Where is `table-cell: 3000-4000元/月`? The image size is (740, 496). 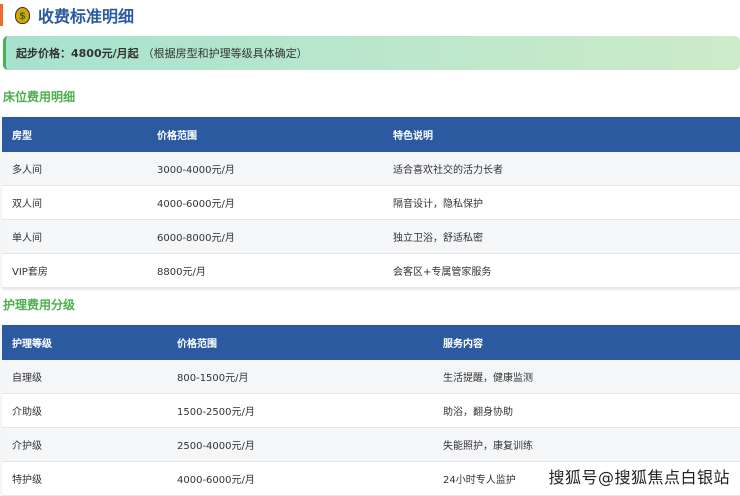 table-cell: 3000-4000元/月 is located at coordinates (265, 169).